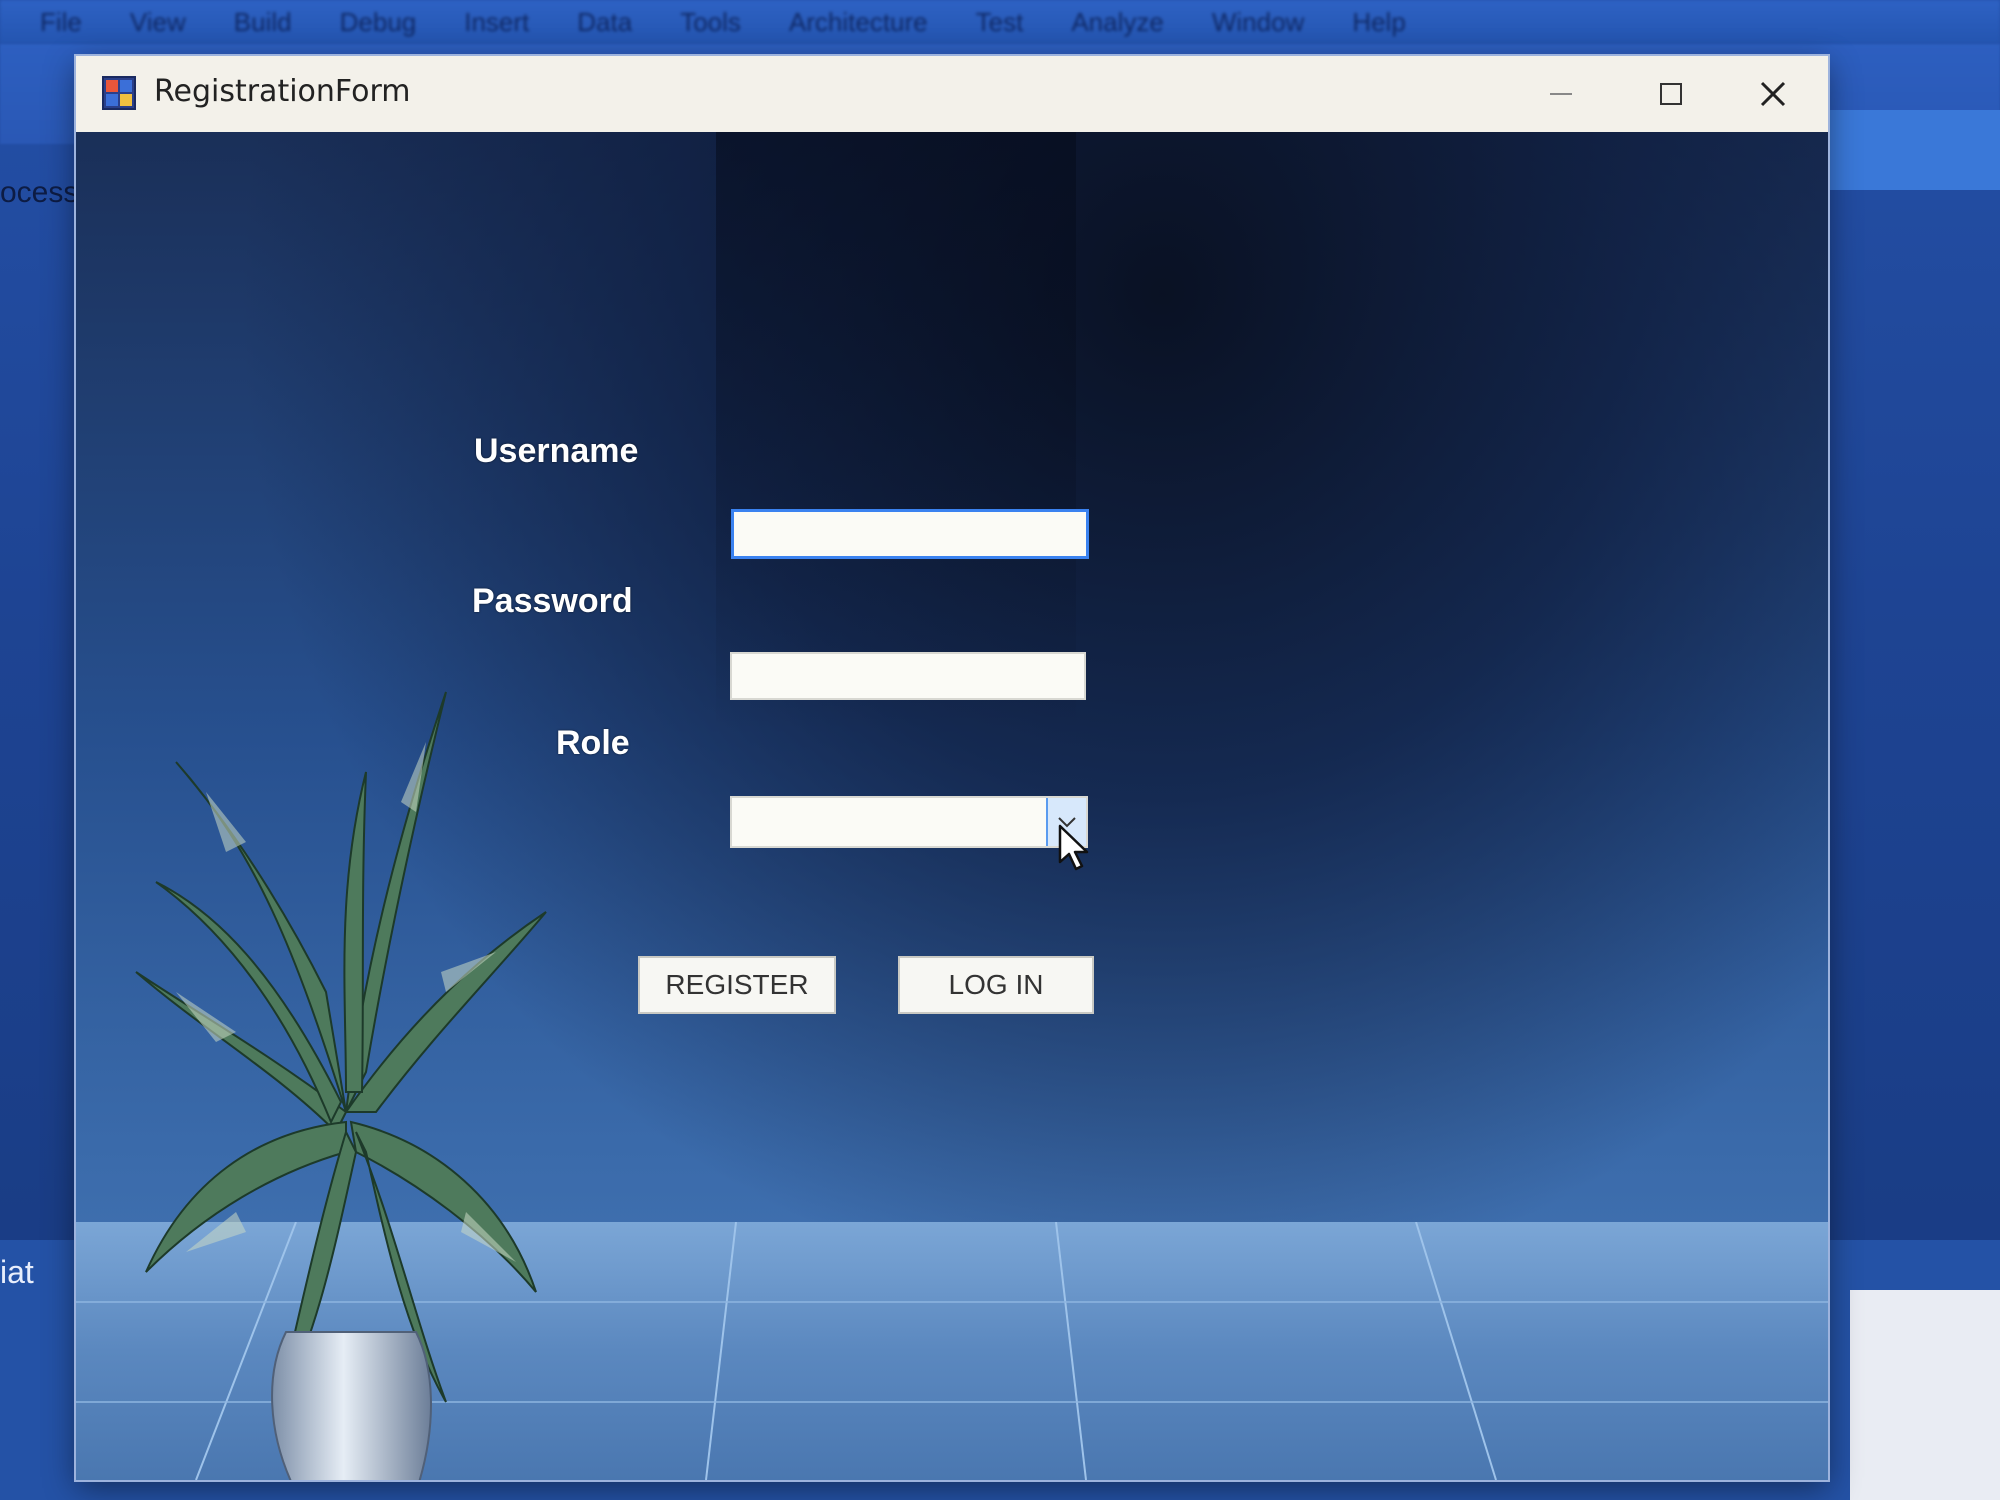 This screenshot has width=2000, height=1500. I want to click on ide-menu-item: Insert, so click(496, 22).